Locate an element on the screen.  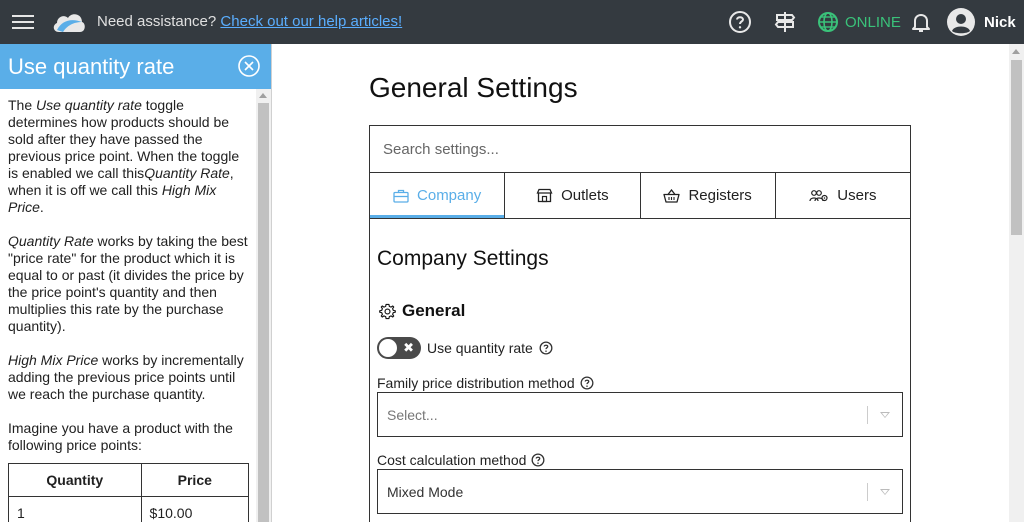
bell-icon is located at coordinates (921, 22).